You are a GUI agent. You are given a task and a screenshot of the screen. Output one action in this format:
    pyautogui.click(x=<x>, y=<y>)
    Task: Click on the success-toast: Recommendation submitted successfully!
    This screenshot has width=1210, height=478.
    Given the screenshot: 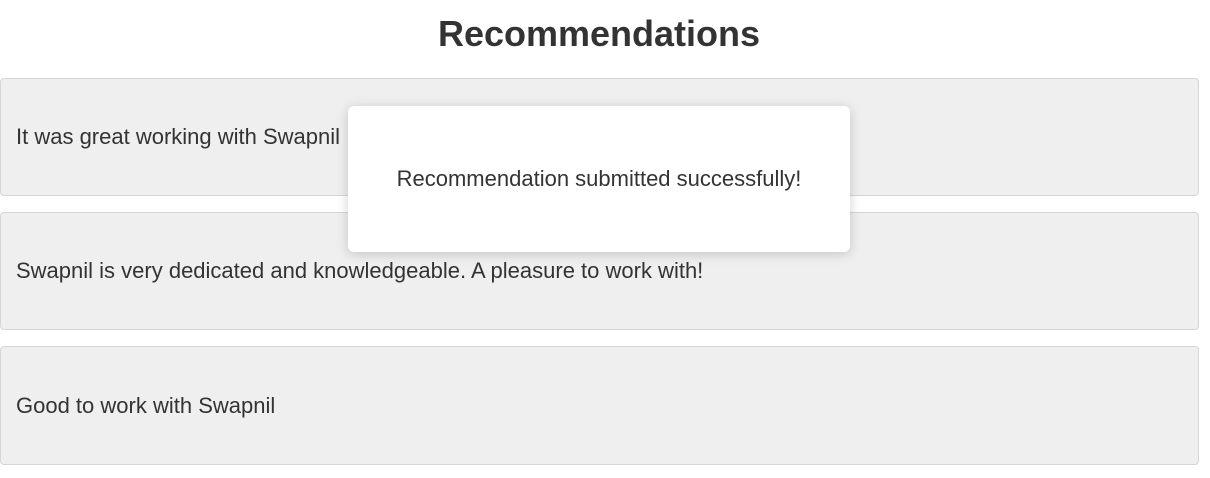 What is the action you would take?
    pyautogui.click(x=599, y=179)
    